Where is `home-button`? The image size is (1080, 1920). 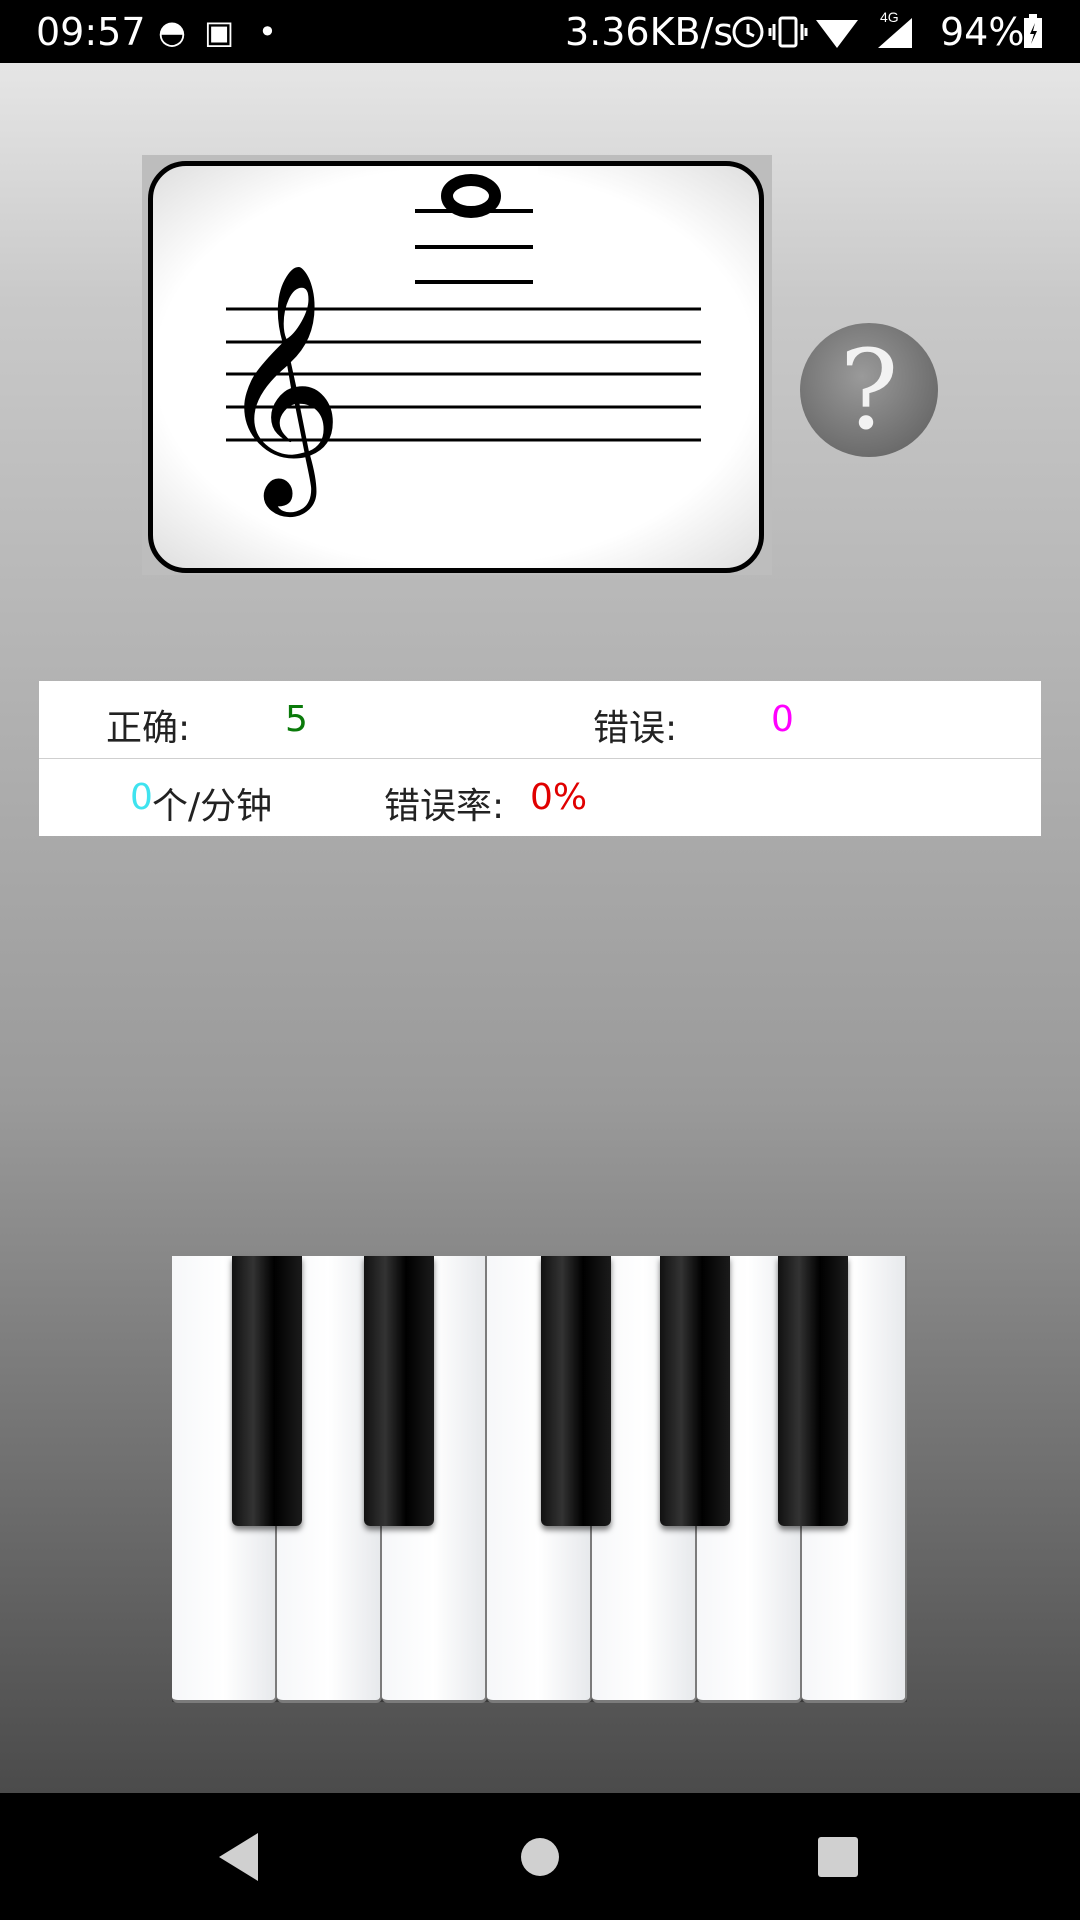
home-button is located at coordinates (540, 1856).